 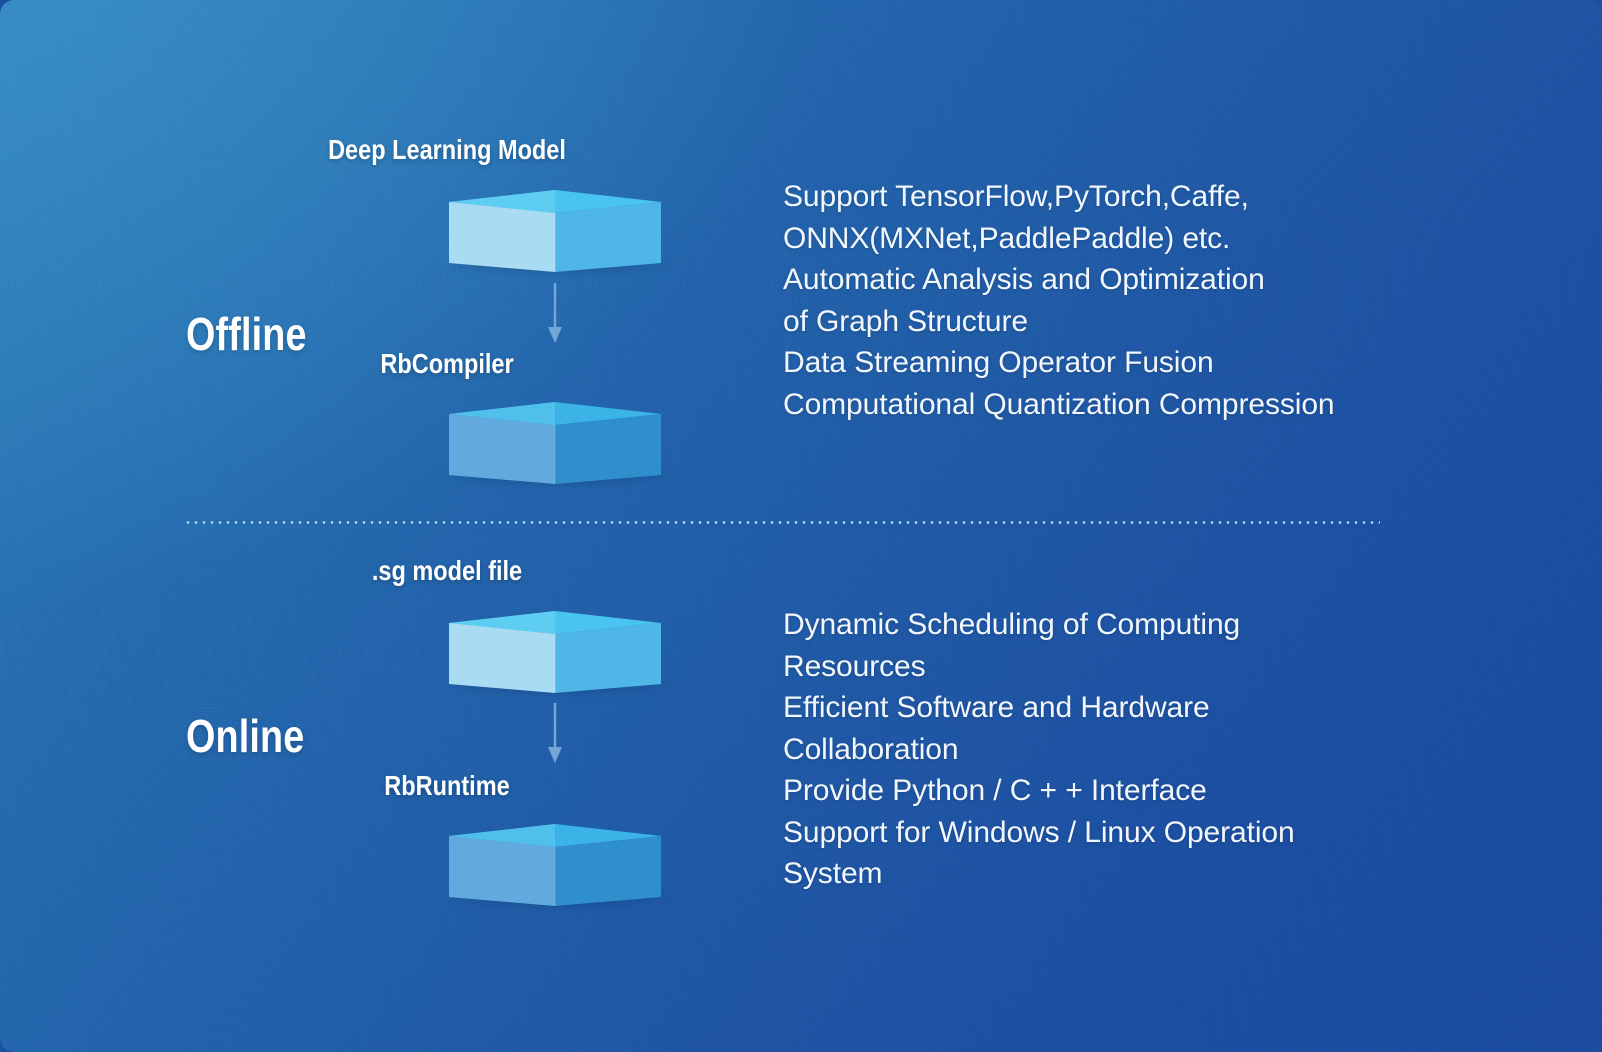 I want to click on feature-line: Dynamic Scheduling of Computing, so click(x=1012, y=624).